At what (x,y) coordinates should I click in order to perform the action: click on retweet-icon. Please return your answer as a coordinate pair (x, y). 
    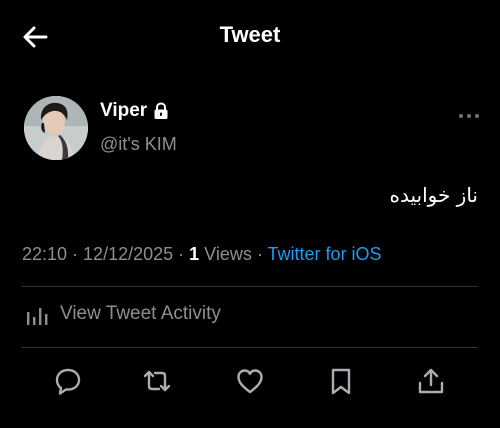
    Looking at the image, I should click on (157, 381).